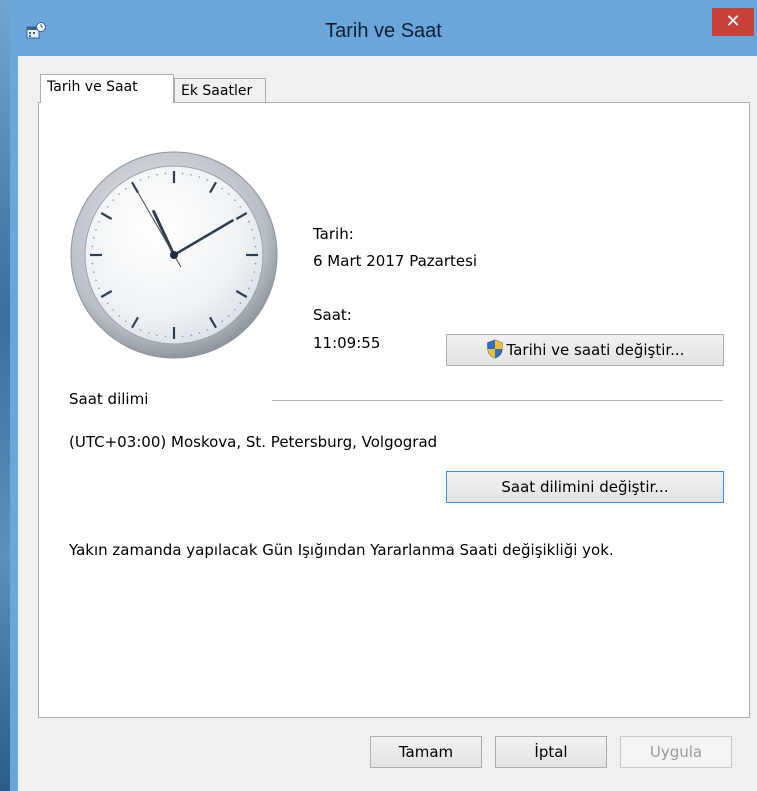 The height and width of the screenshot is (791, 757). I want to click on timezone-section-label: Saat dilimi, so click(109, 399).